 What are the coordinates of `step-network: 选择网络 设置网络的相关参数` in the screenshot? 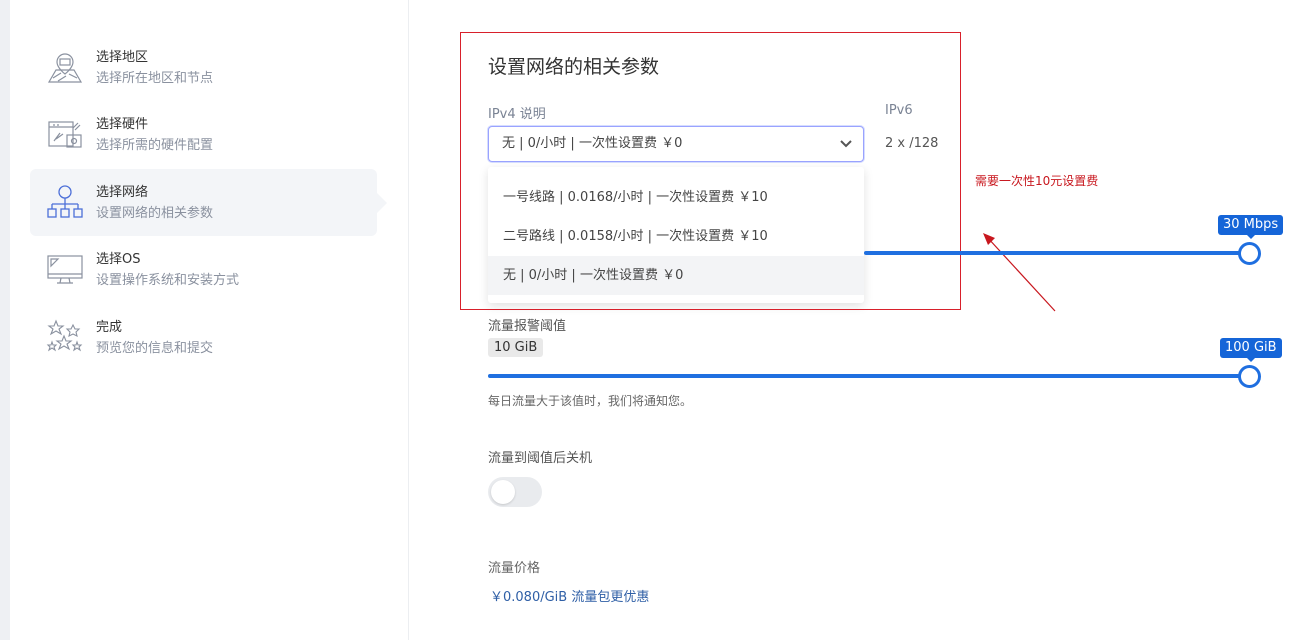 It's located at (208, 202).